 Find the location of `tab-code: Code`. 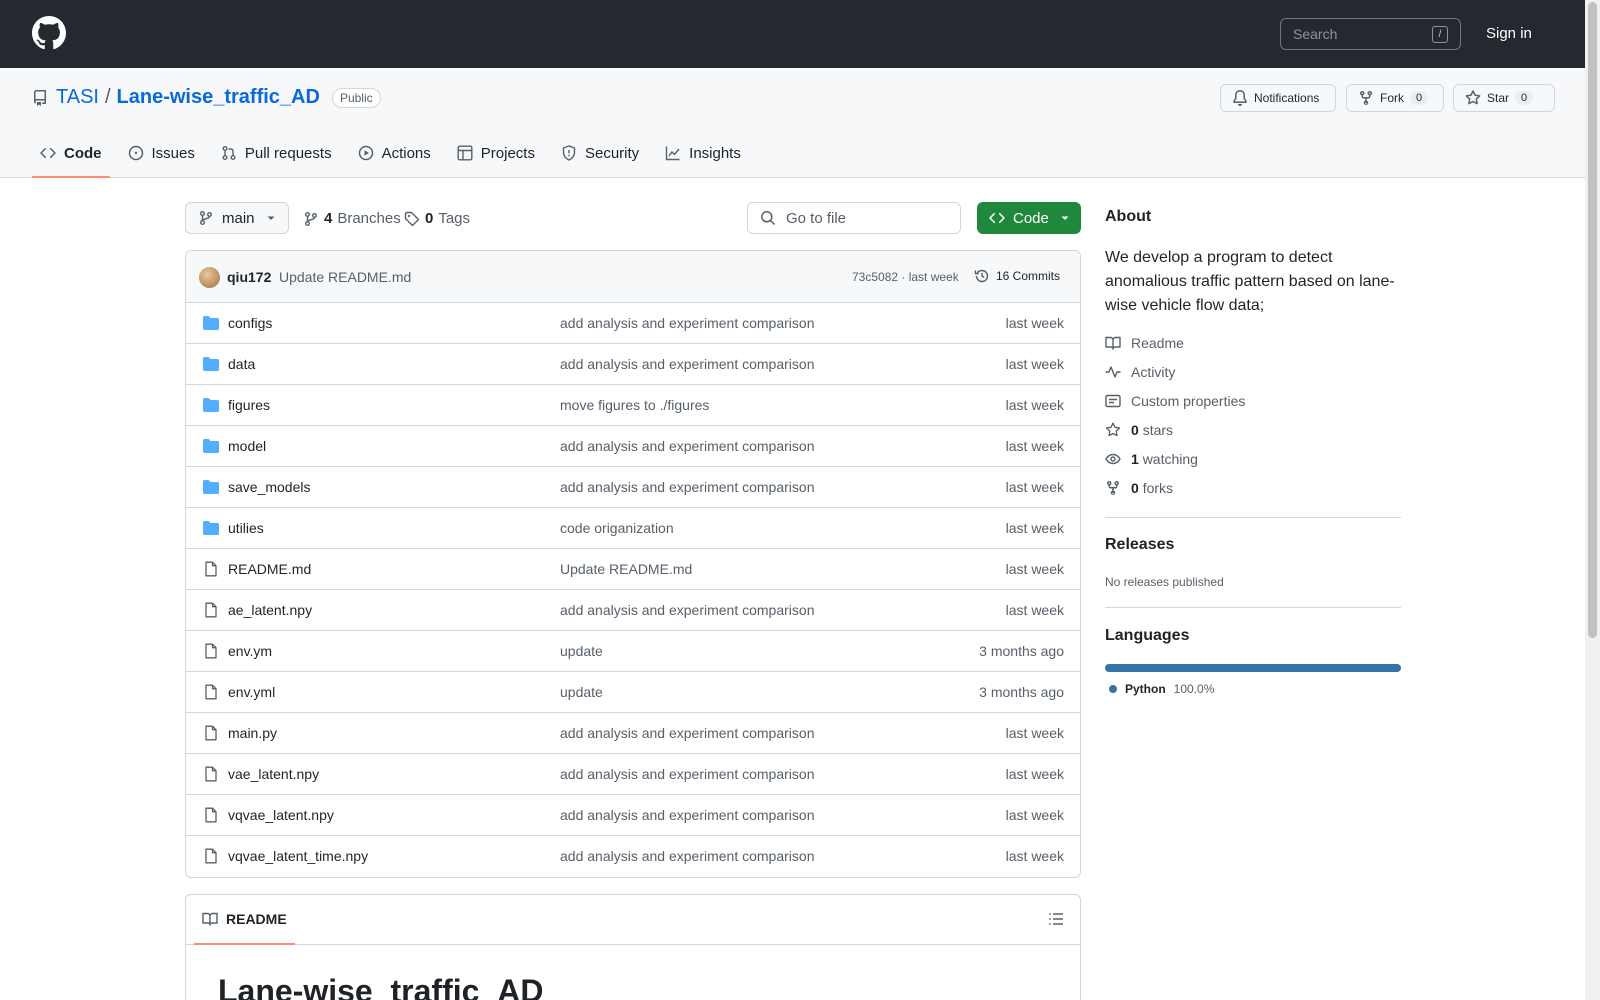

tab-code: Code is located at coordinates (71, 154).